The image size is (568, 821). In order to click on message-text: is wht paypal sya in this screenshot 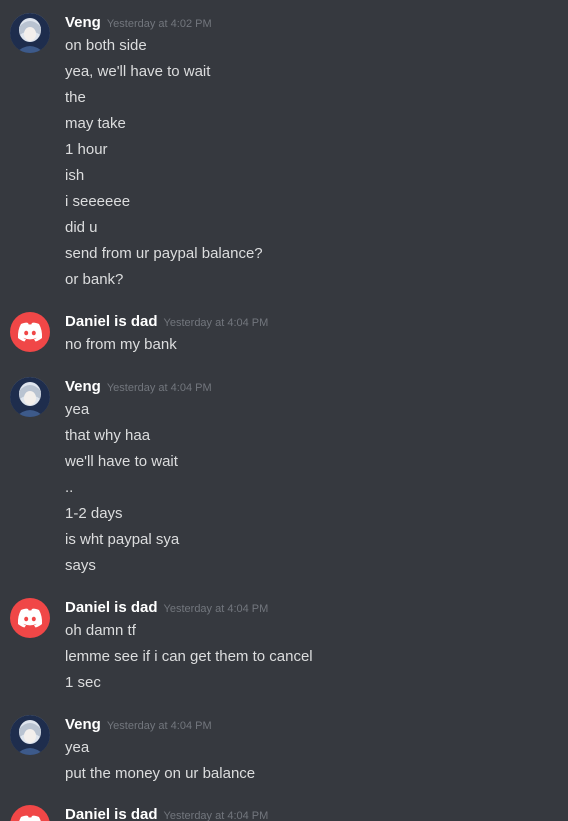, I will do `click(122, 539)`.